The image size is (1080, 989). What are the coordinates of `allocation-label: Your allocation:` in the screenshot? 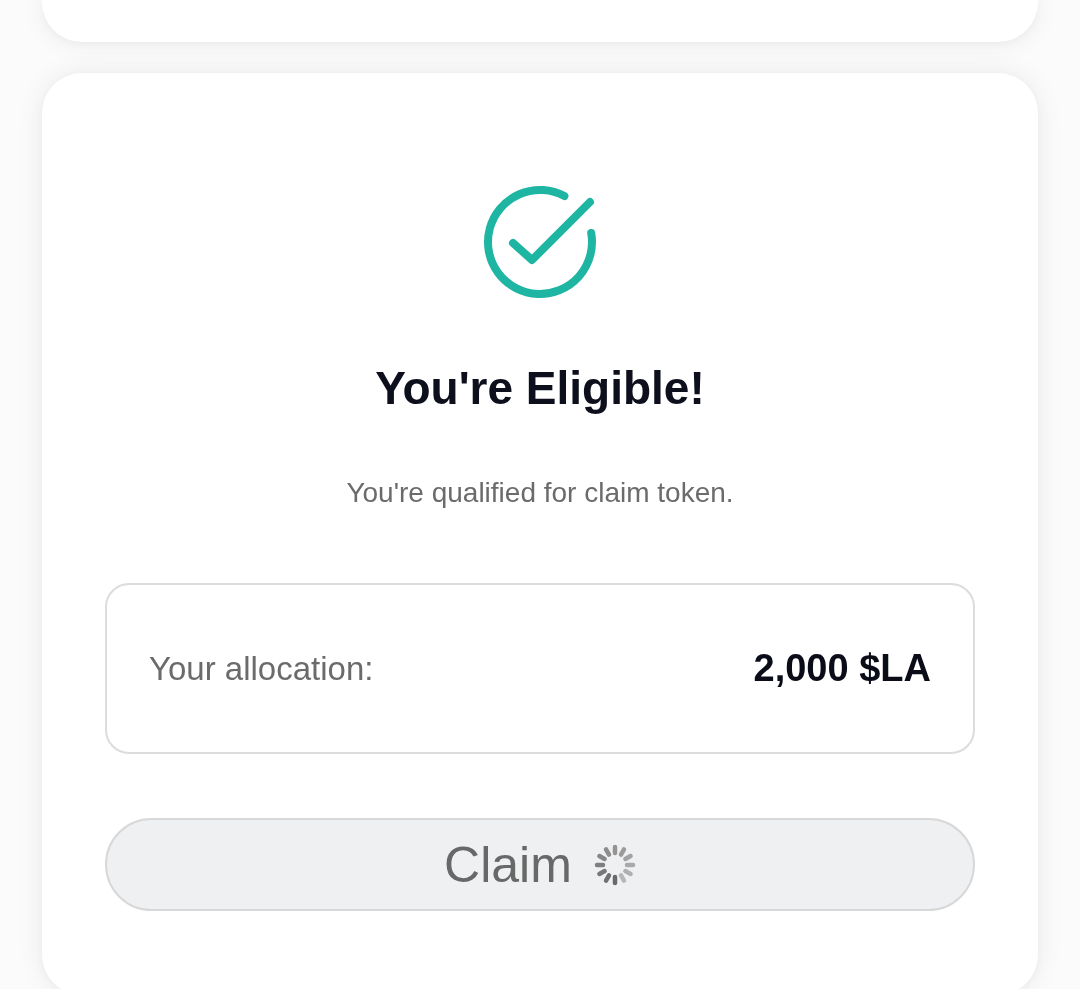 It's located at (261, 668).